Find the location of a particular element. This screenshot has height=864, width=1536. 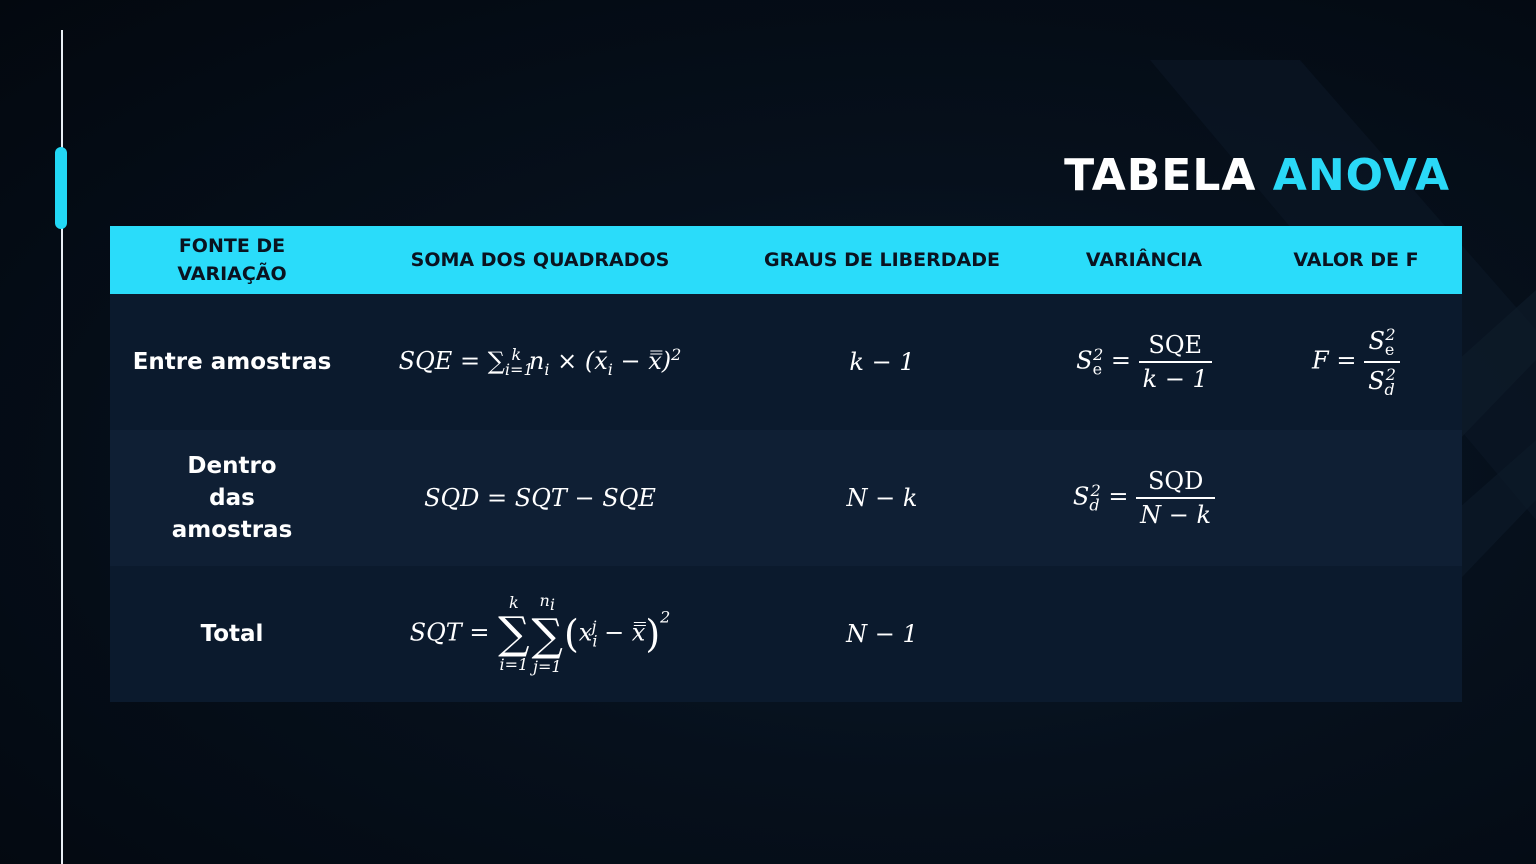

row-label-within: Dentro das amostras is located at coordinates (232, 498).